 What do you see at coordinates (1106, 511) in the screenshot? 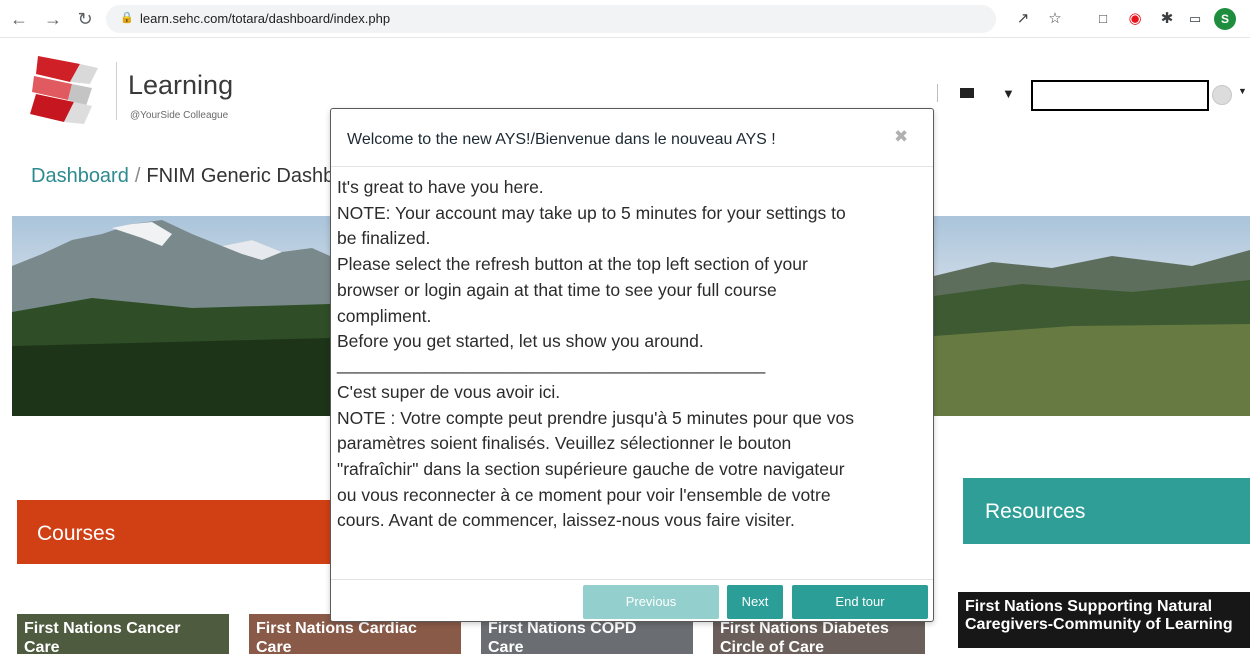
I see `resources-section-header: Resources` at bounding box center [1106, 511].